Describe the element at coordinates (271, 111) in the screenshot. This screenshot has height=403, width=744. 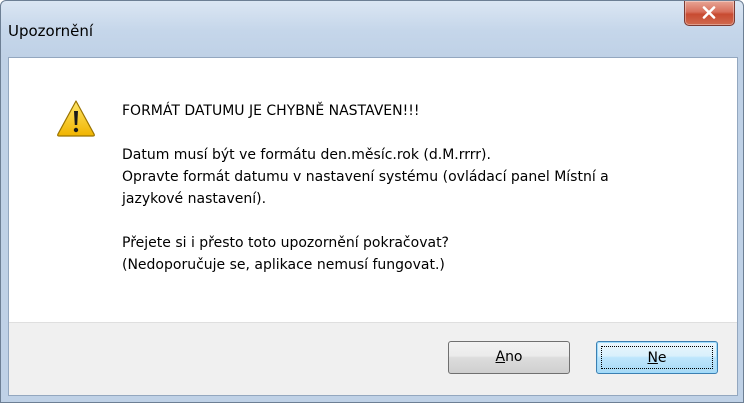
I see `message-heading: FORMÁT DATUMU JE CHYBNĚ NASTAVEN!!!` at that location.